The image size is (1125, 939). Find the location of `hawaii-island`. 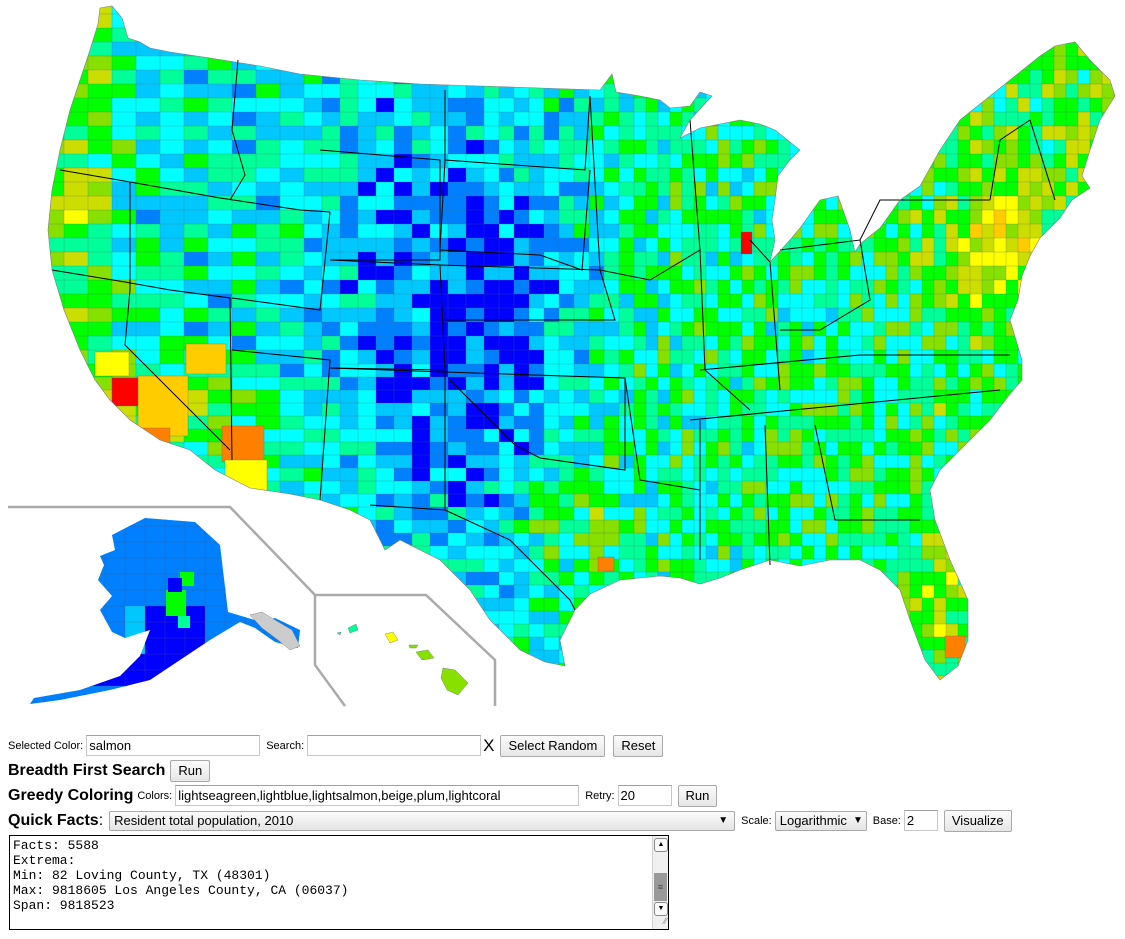

hawaii-island is located at coordinates (339, 633).